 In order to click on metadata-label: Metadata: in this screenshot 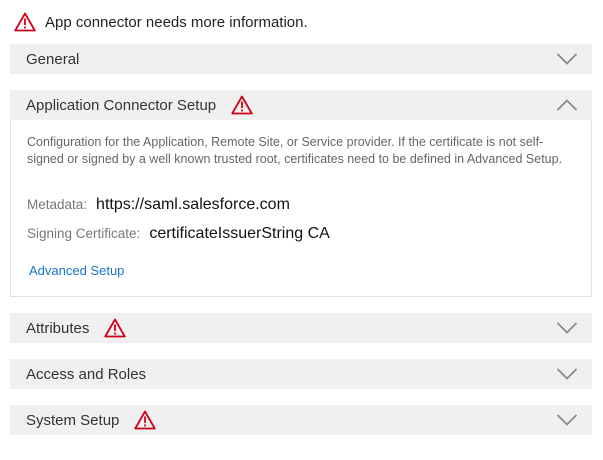, I will do `click(57, 204)`.